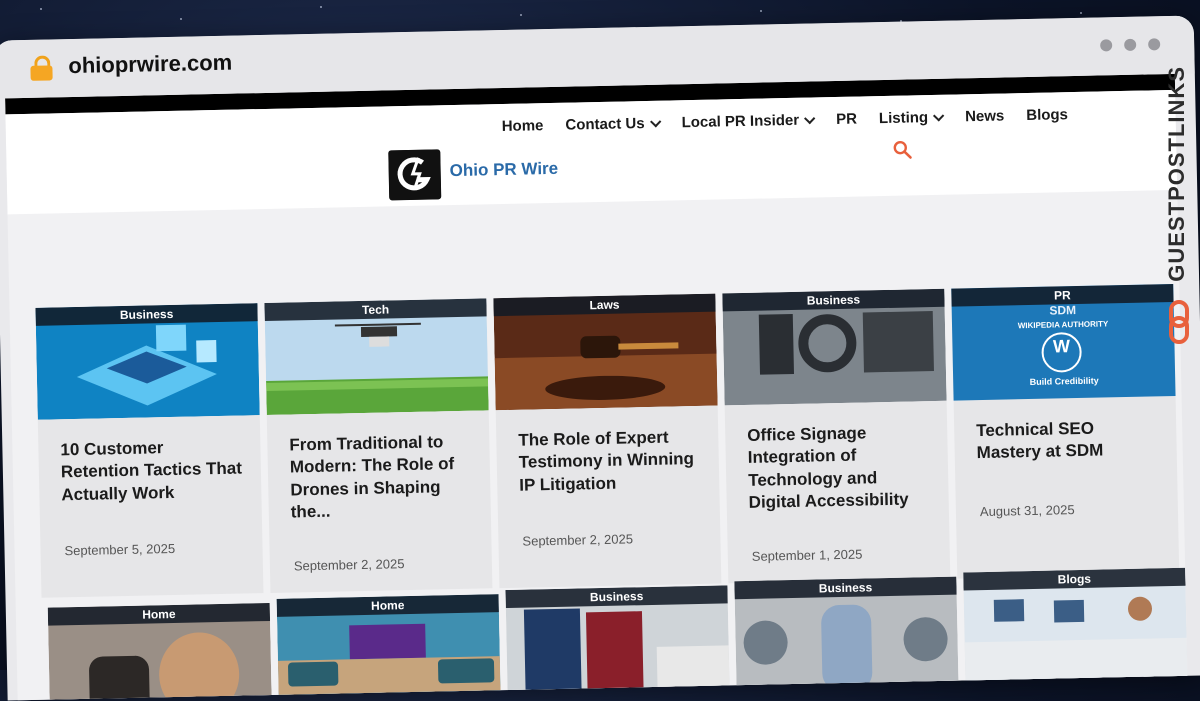 The width and height of the screenshot is (1200, 701). What do you see at coordinates (1179, 322) in the screenshot?
I see `chain-link-icon` at bounding box center [1179, 322].